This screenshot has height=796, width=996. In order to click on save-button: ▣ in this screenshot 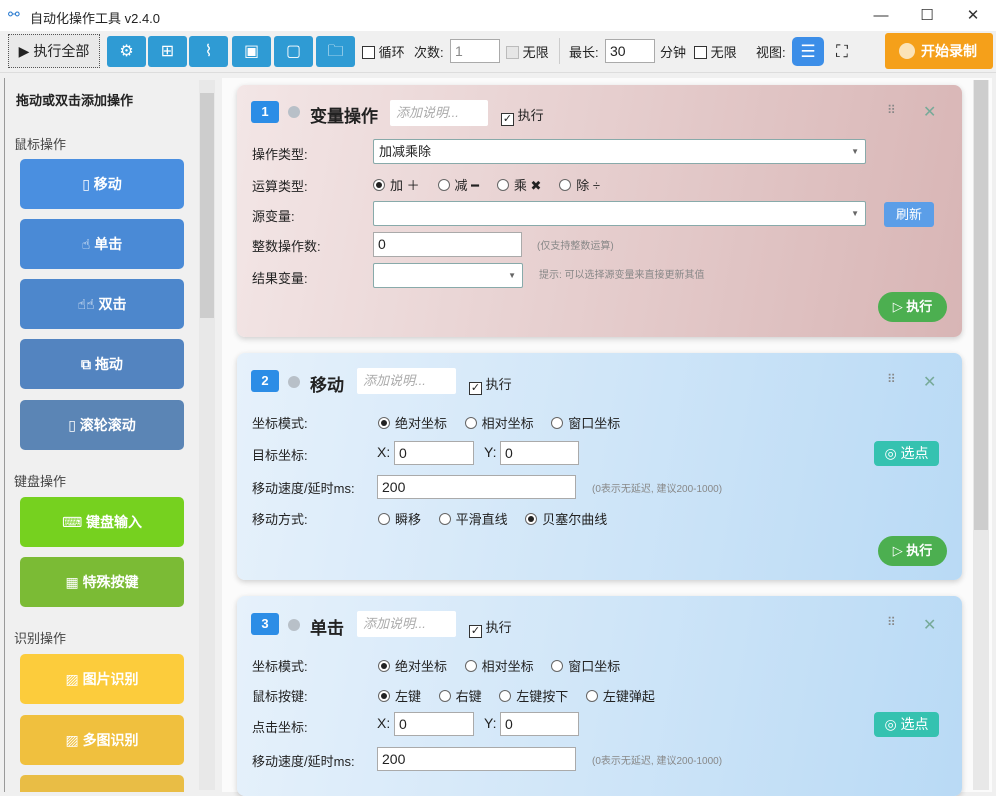, I will do `click(251, 51)`.